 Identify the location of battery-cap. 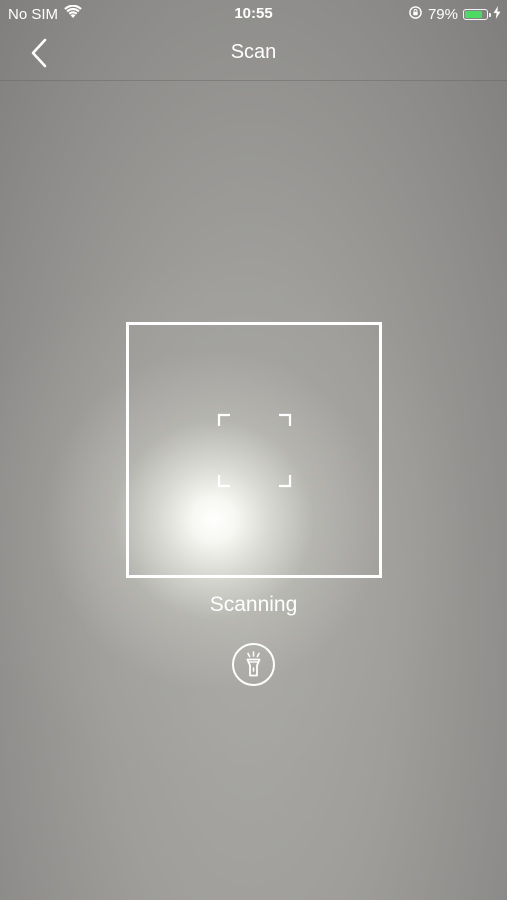
(490, 15).